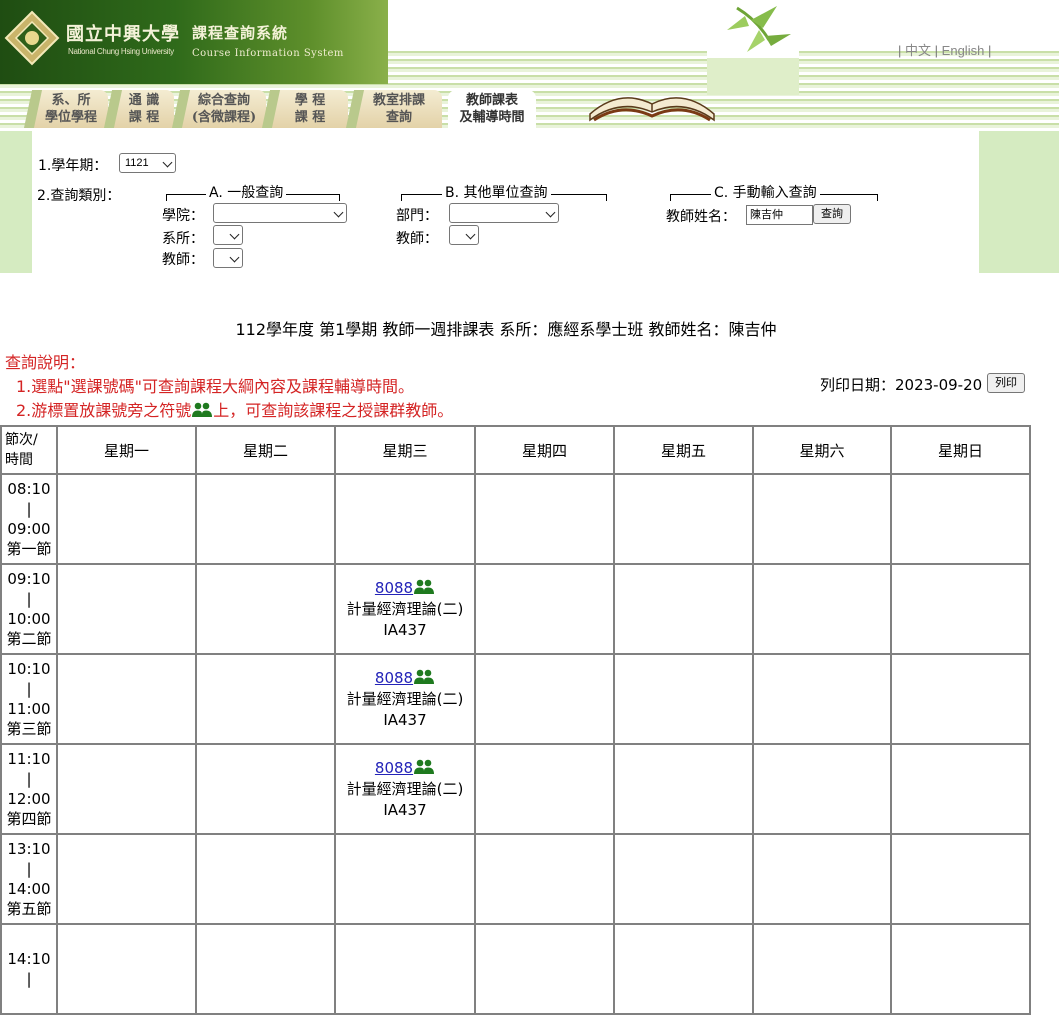 The width and height of the screenshot is (1059, 1015). I want to click on unit-label: 部門：, so click(417, 216).